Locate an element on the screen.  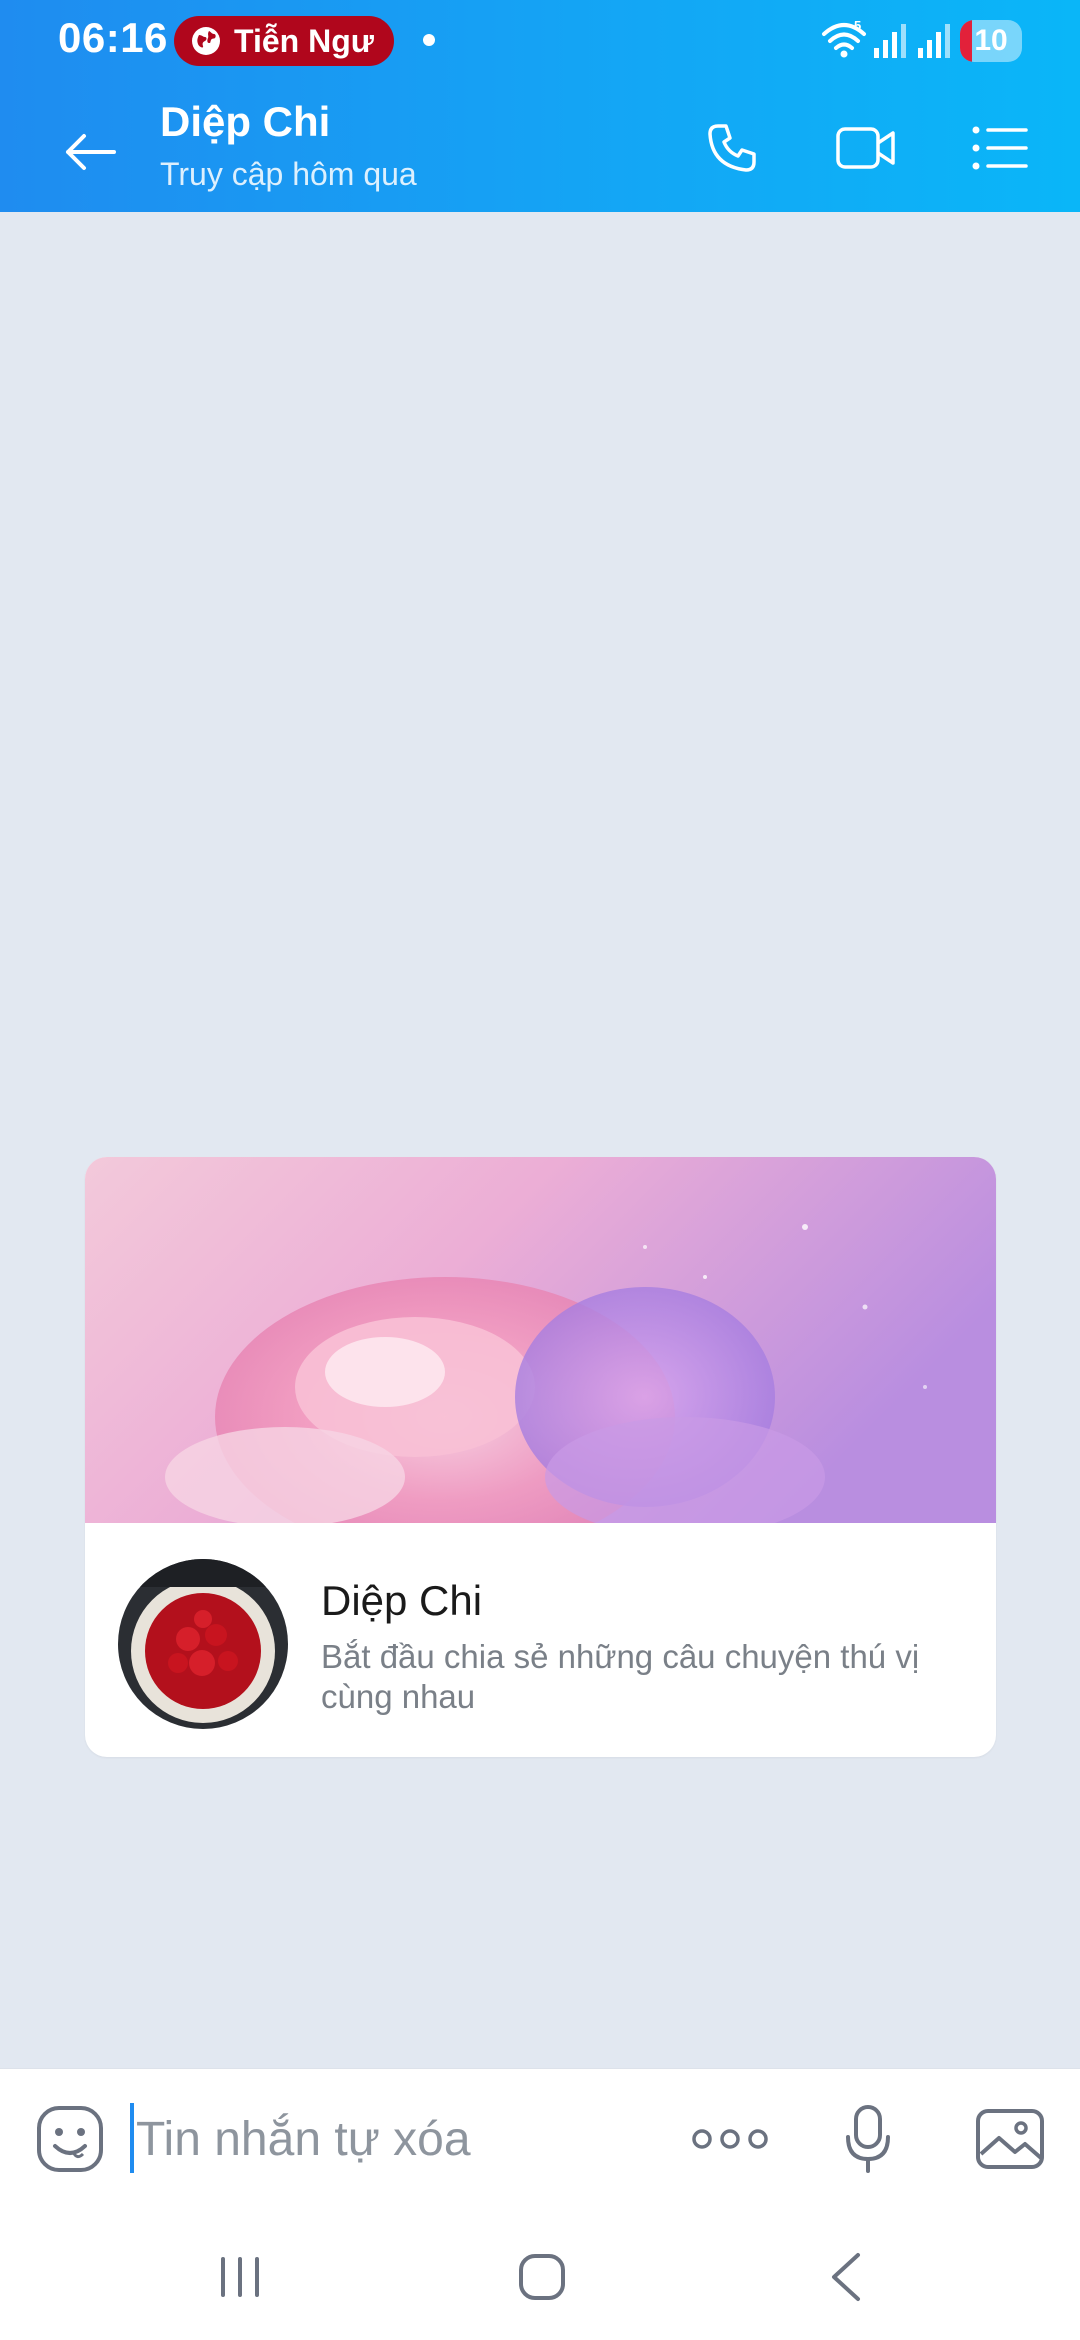
recent-apps-button is located at coordinates (240, 2277).